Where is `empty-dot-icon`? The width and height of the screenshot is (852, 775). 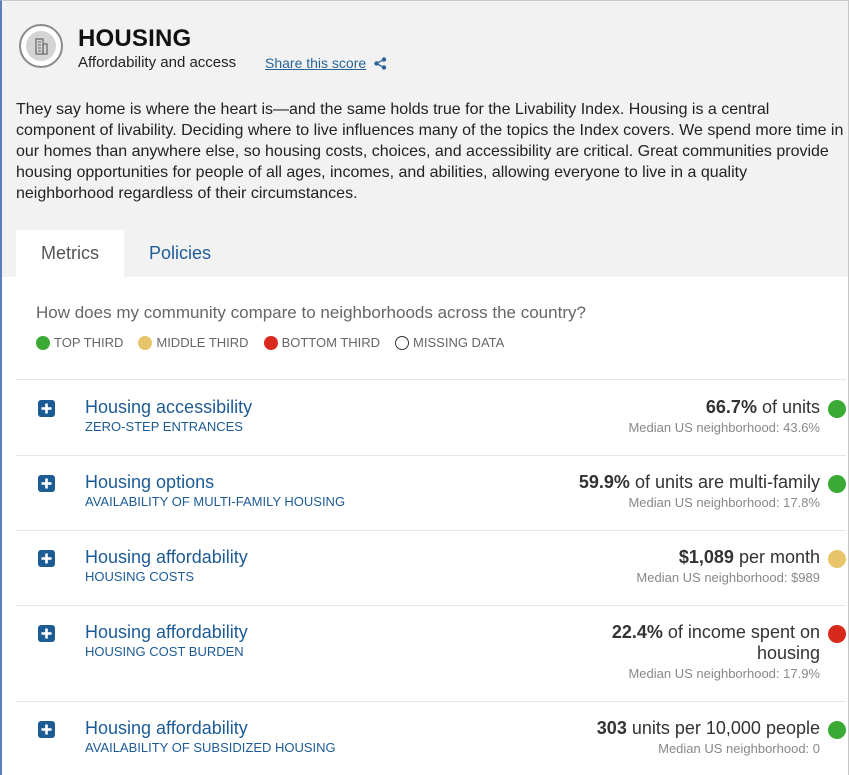
empty-dot-icon is located at coordinates (402, 342).